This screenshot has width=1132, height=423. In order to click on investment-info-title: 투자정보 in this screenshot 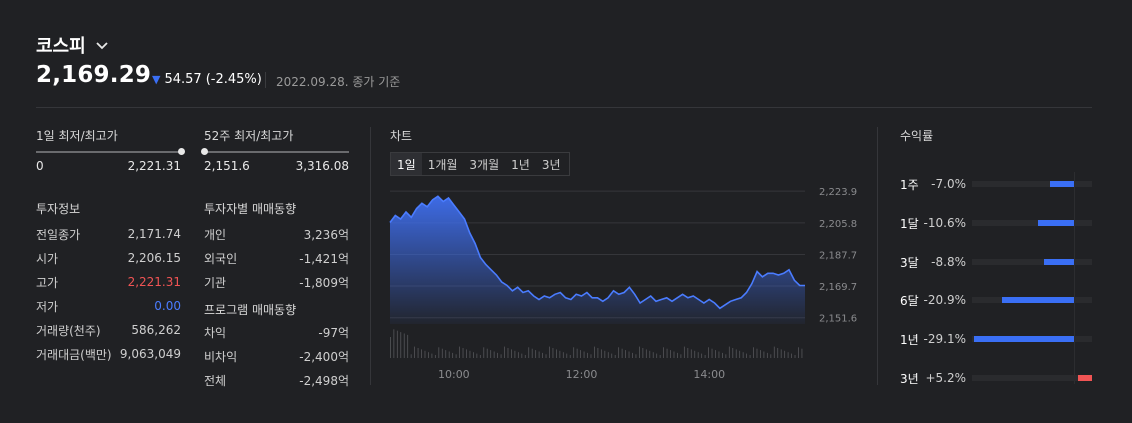, I will do `click(58, 209)`.